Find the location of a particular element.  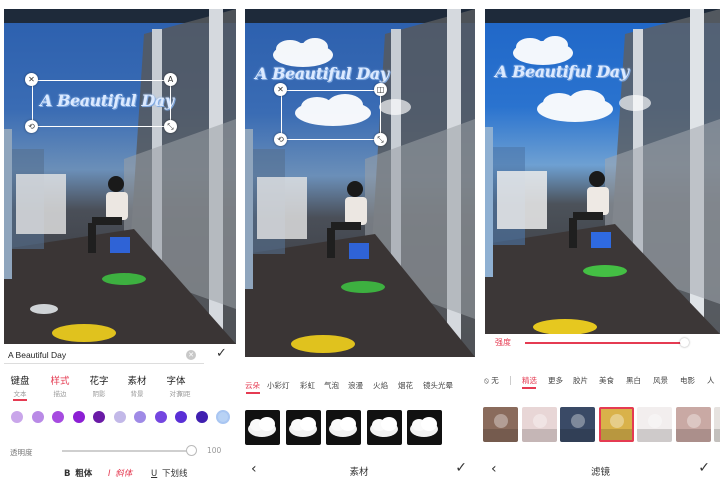

material-category: 浪漫 is located at coordinates (355, 385).